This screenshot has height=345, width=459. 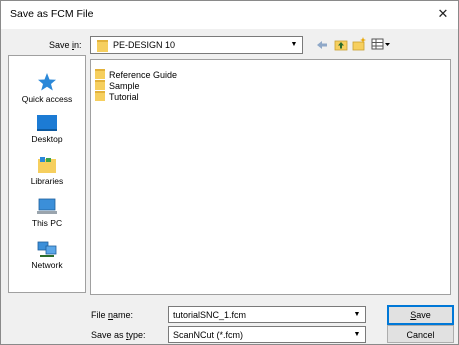 I want to click on place-libraries: Libraries, so click(x=47, y=171).